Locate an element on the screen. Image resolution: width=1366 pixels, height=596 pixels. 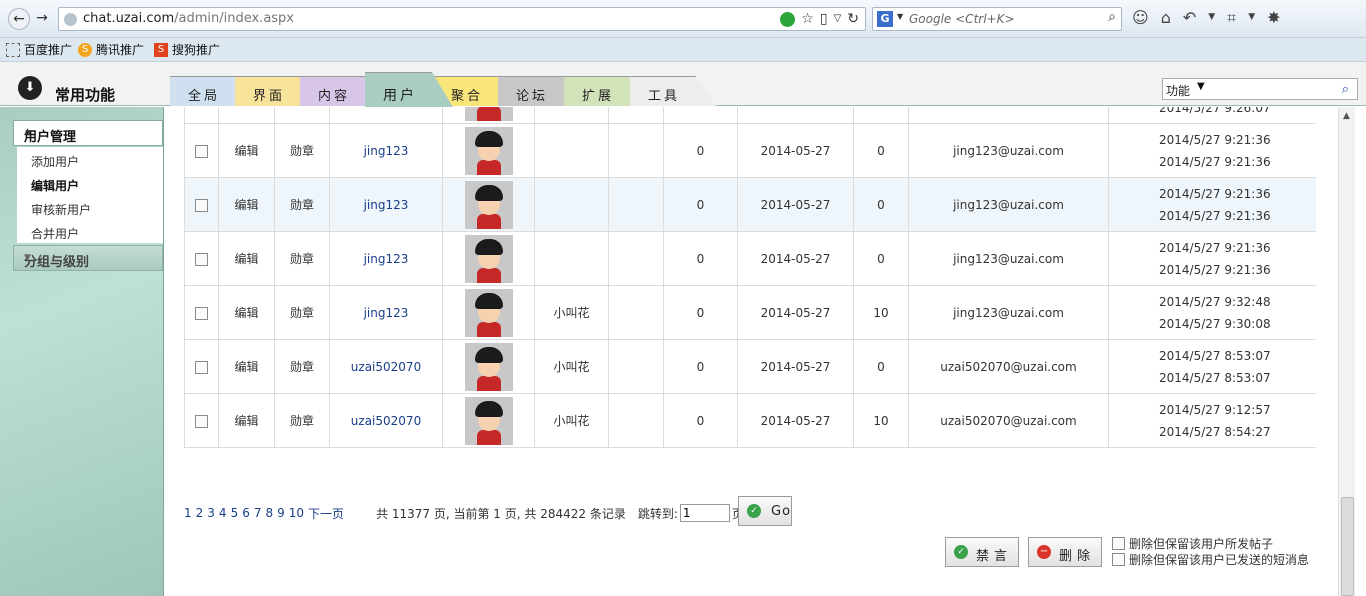
sidebar-section-groups: 分组与级别 ▼ is located at coordinates (88, 258).